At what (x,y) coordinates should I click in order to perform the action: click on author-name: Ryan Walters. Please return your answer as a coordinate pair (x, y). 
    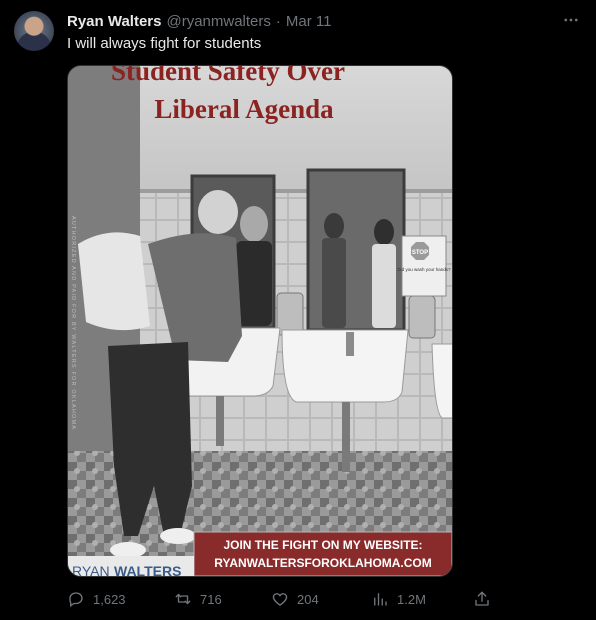
    Looking at the image, I should click on (114, 21).